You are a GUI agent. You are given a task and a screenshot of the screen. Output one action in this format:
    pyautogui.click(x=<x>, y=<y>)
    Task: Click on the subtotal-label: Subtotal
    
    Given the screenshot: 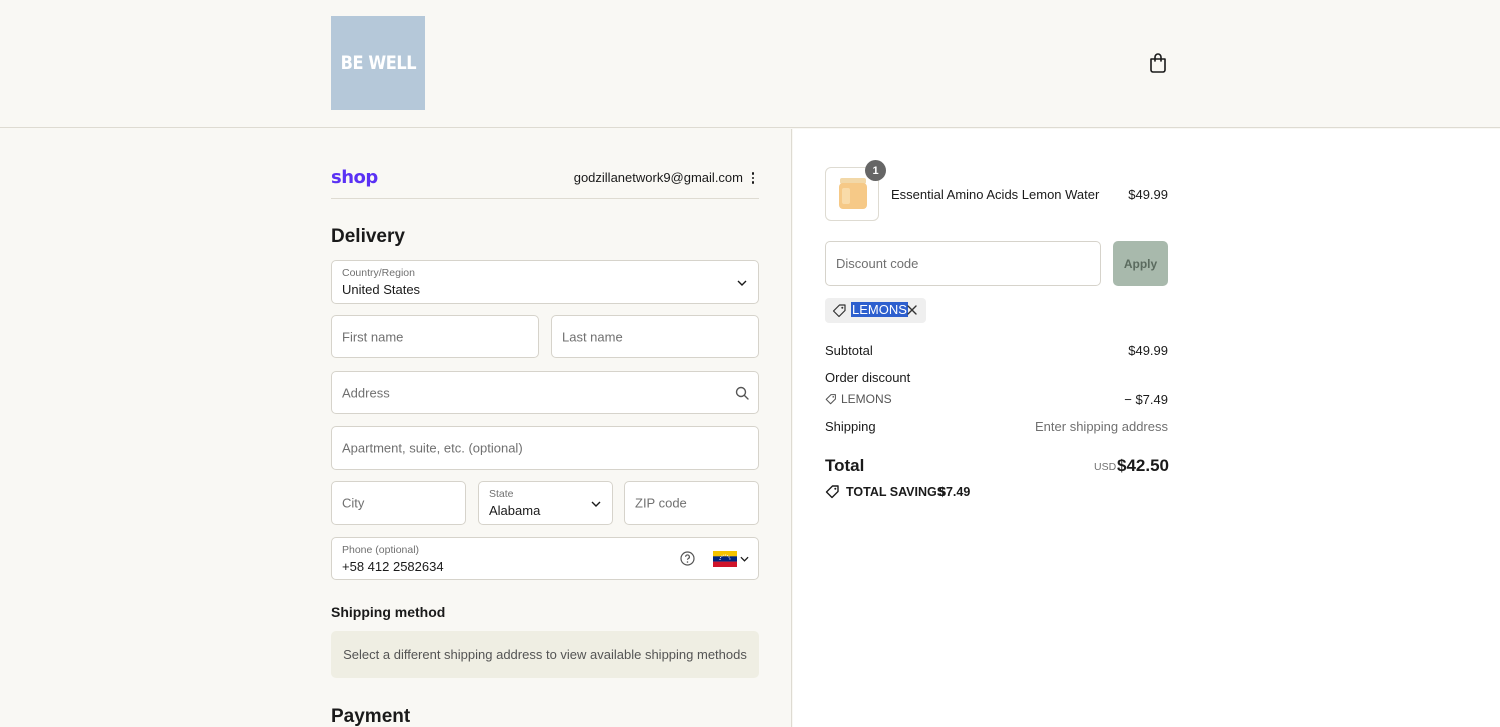 What is the action you would take?
    pyautogui.click(x=849, y=350)
    